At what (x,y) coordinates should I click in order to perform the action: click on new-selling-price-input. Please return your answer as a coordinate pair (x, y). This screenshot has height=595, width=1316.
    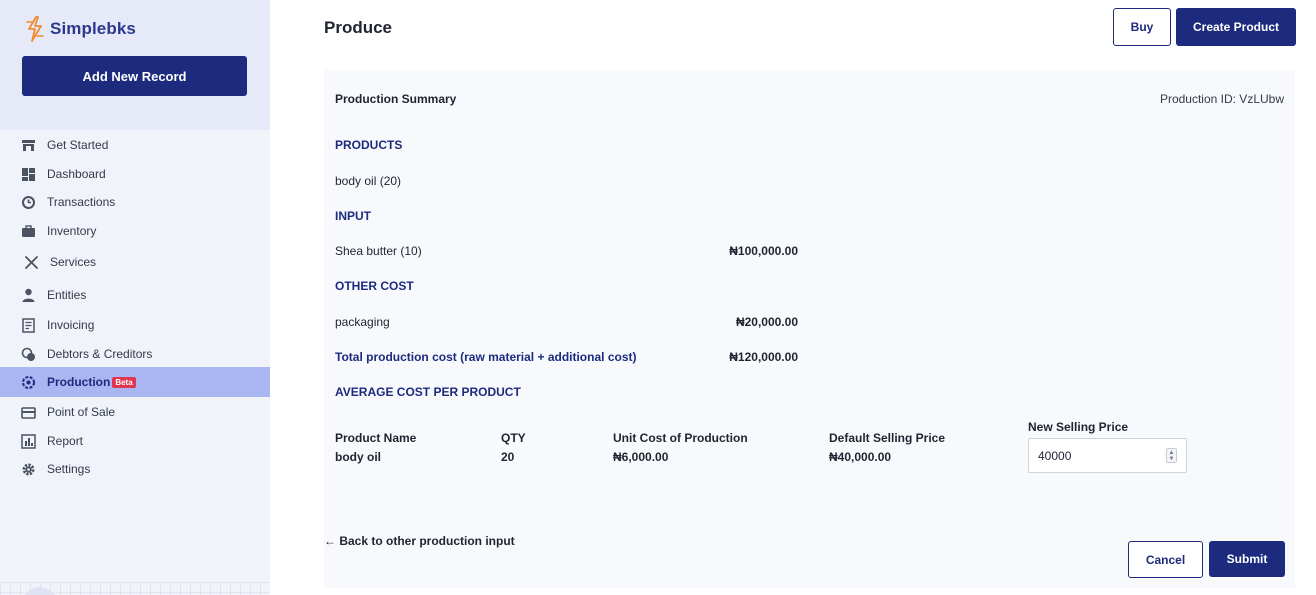
    Looking at the image, I should click on (1094, 455).